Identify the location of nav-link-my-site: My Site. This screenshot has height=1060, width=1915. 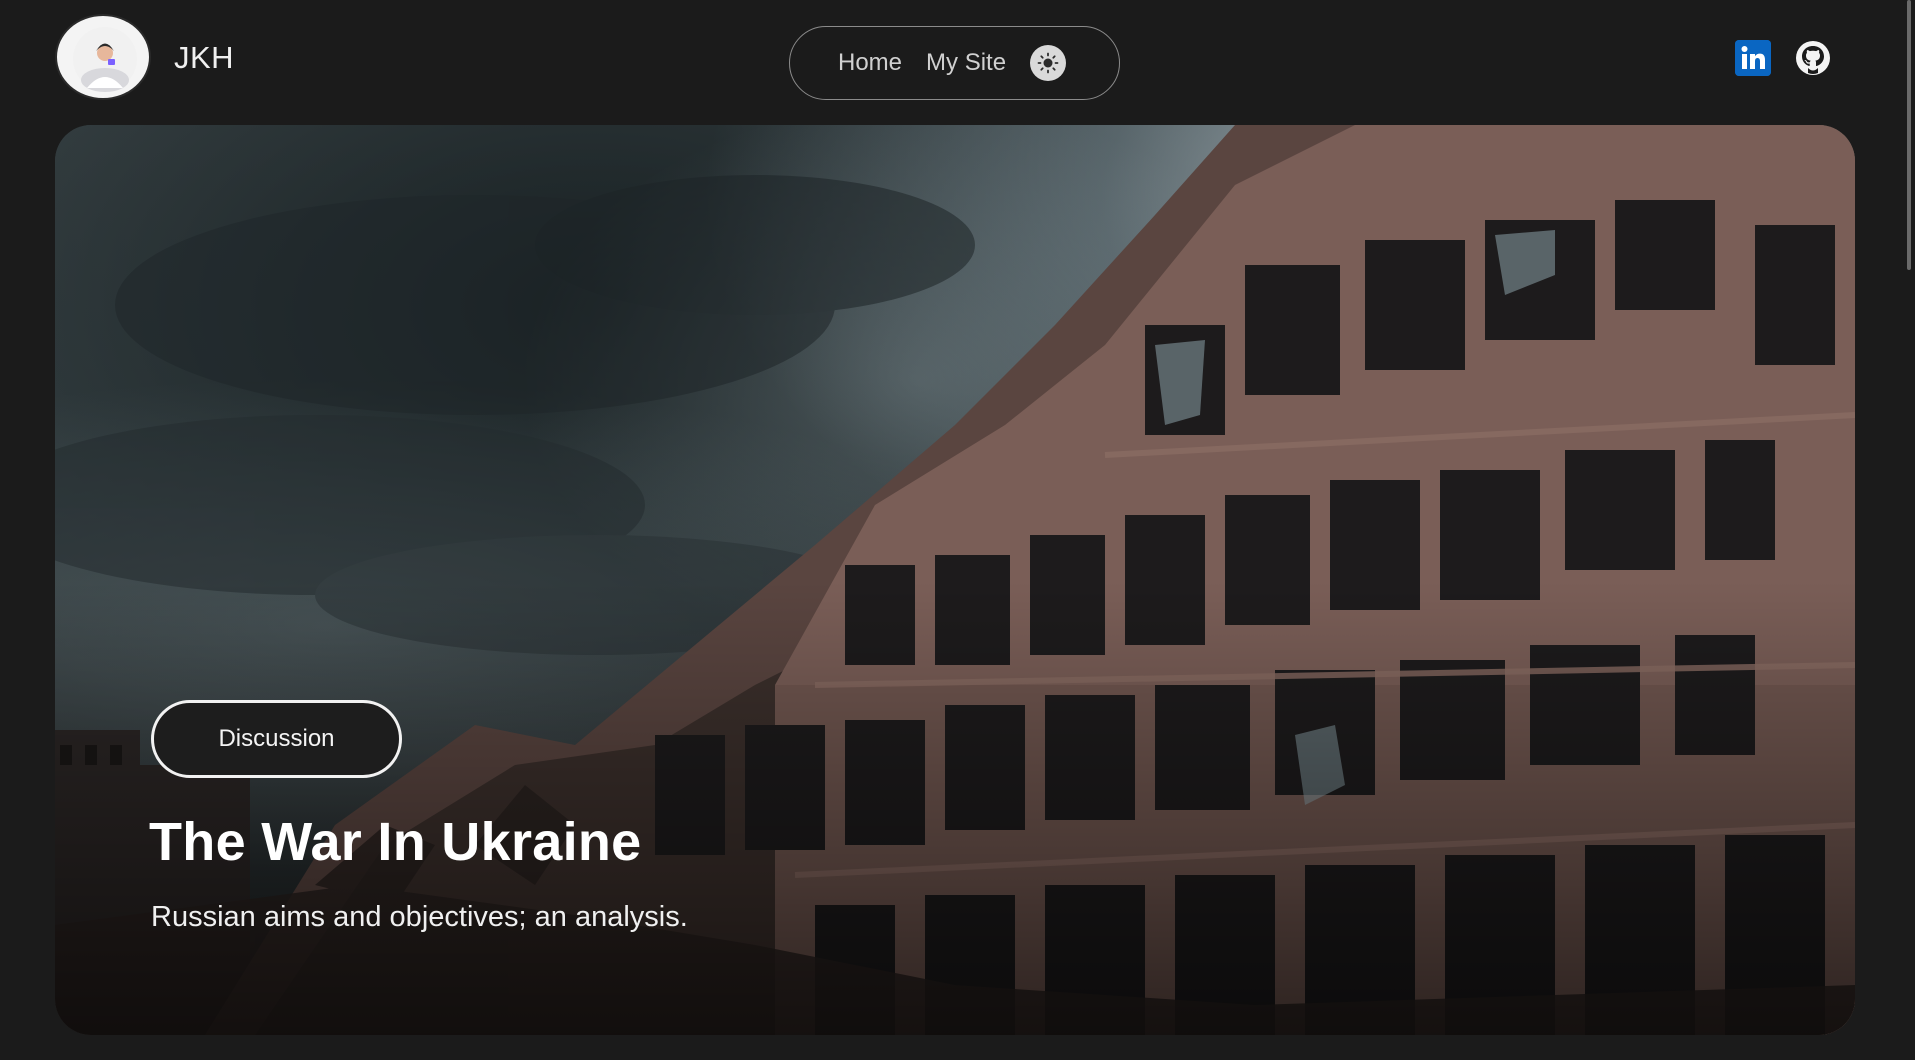
(966, 63).